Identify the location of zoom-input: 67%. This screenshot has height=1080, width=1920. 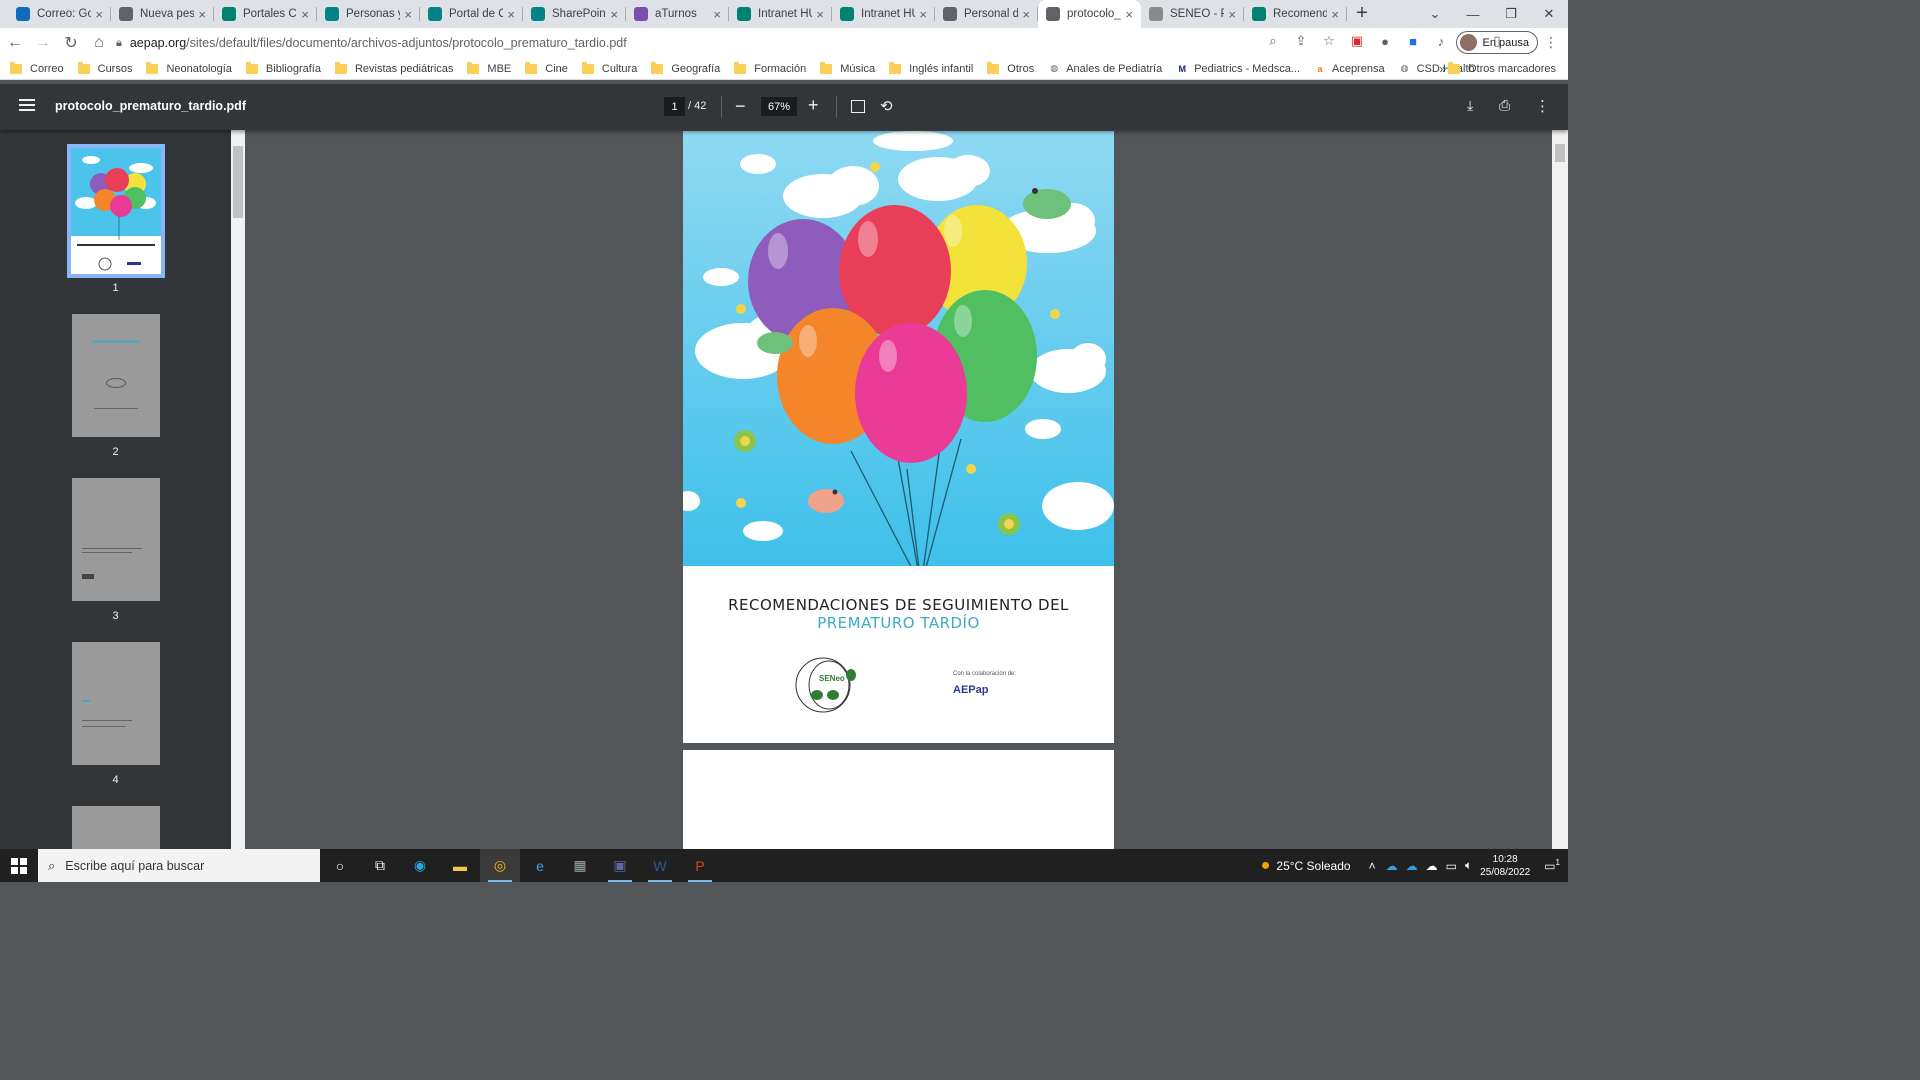
(779, 106).